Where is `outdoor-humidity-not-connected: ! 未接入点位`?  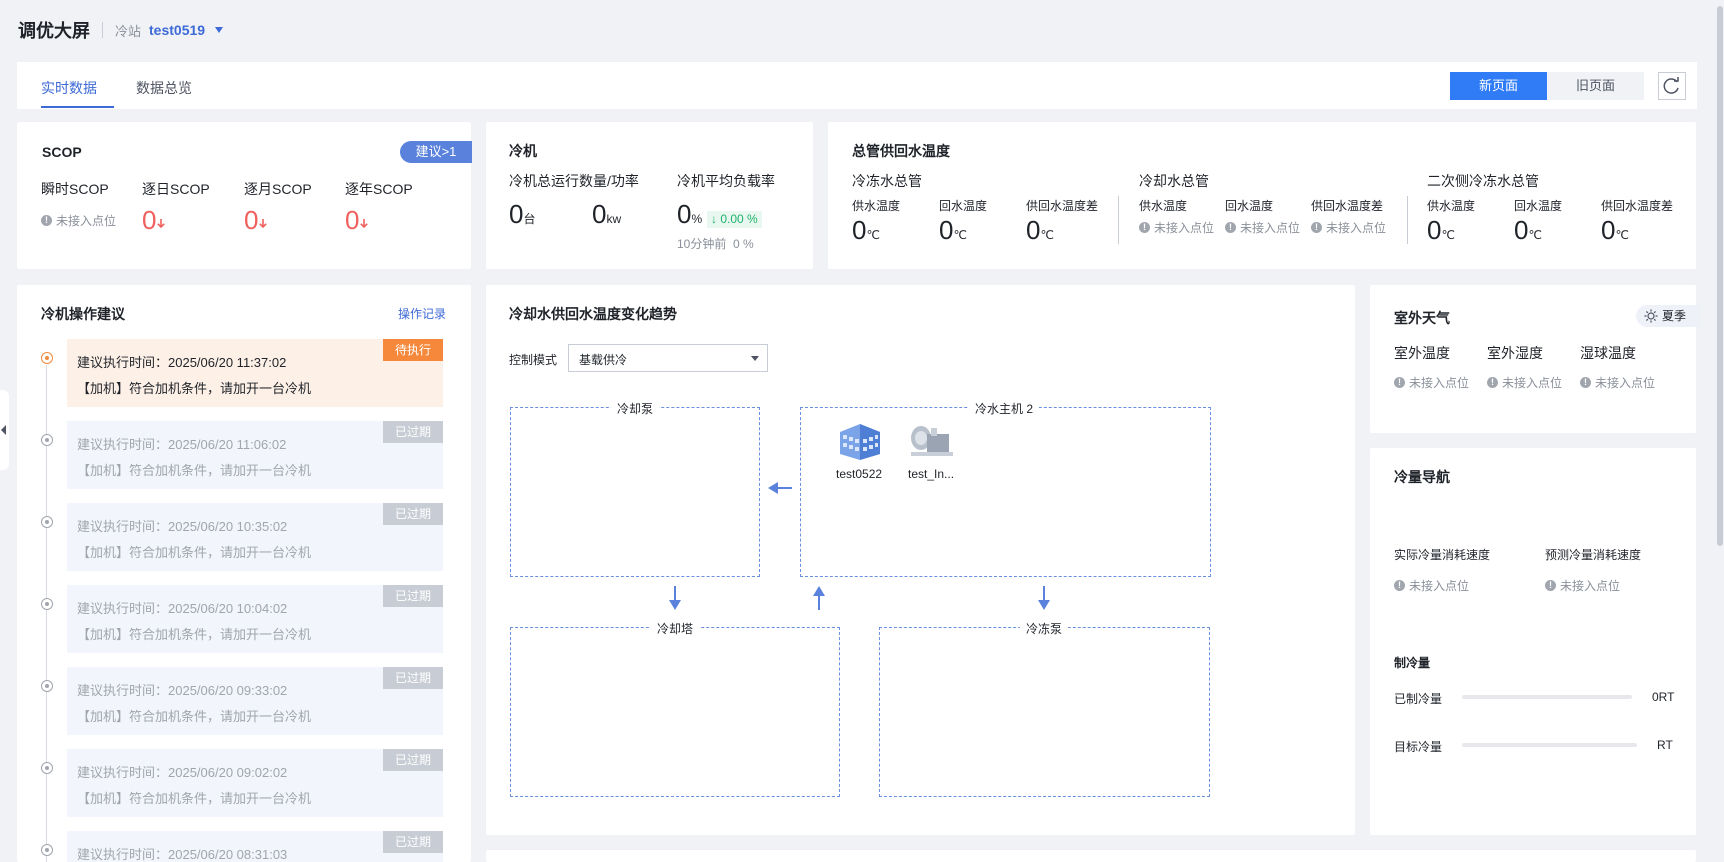
outdoor-humidity-not-connected: ! 未接入点位 is located at coordinates (1524, 382).